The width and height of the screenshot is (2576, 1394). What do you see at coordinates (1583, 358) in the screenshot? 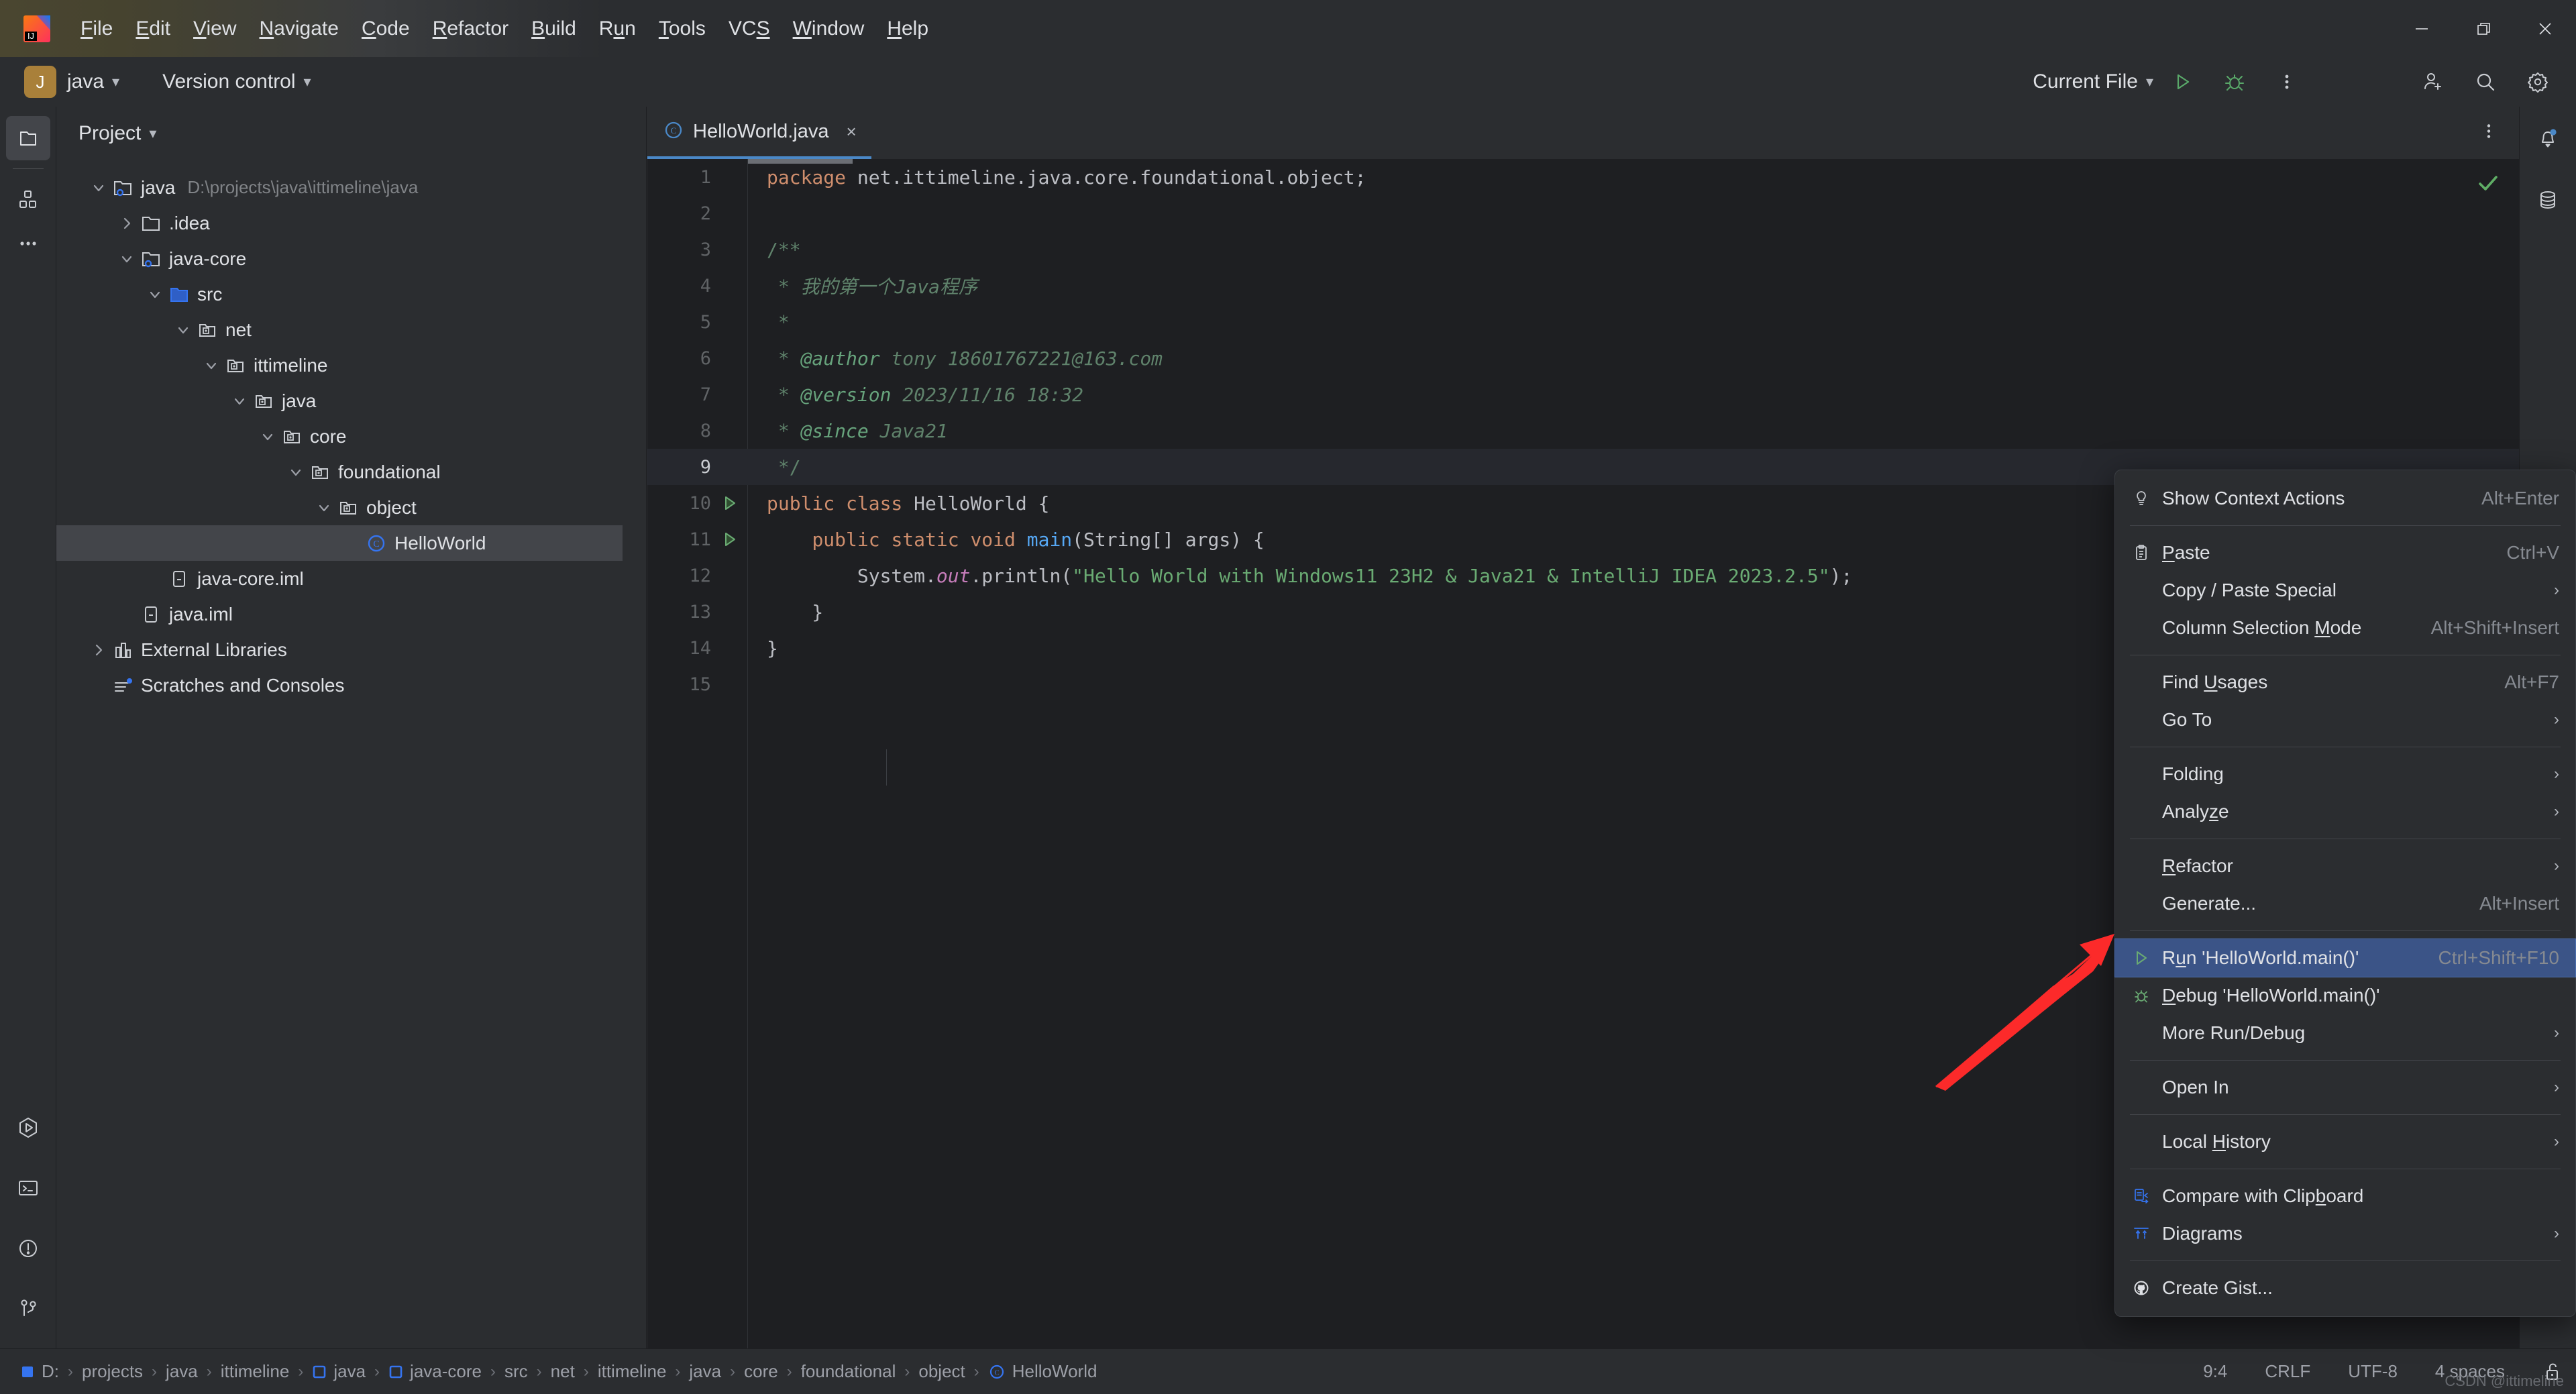
I see `code-line-6: 6 * @author tony 18601767221@163.com` at bounding box center [1583, 358].